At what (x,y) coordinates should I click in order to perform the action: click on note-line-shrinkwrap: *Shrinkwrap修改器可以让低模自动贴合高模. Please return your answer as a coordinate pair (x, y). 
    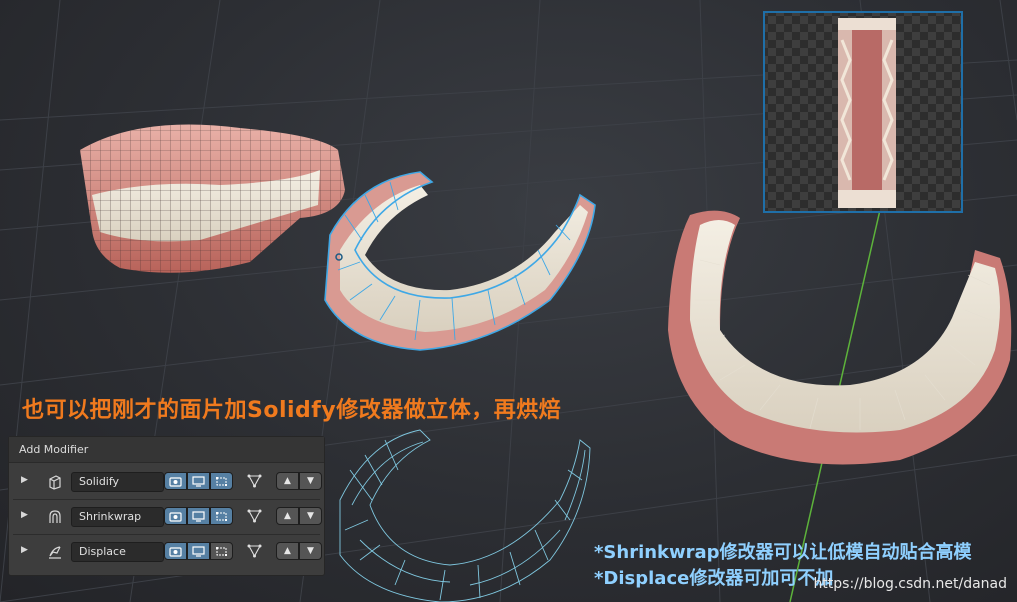
    Looking at the image, I should click on (783, 552).